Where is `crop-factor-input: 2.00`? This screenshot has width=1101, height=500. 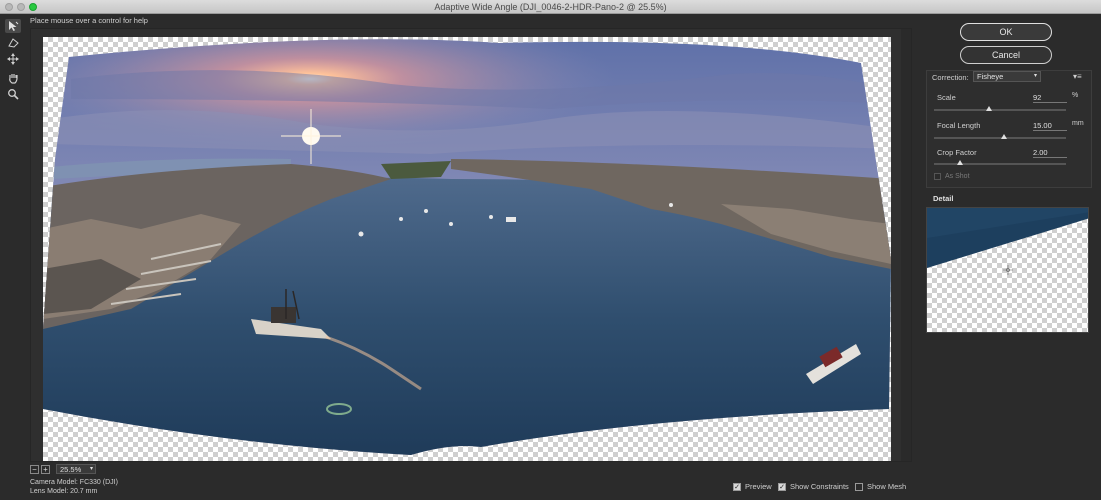 crop-factor-input: 2.00 is located at coordinates (1050, 153).